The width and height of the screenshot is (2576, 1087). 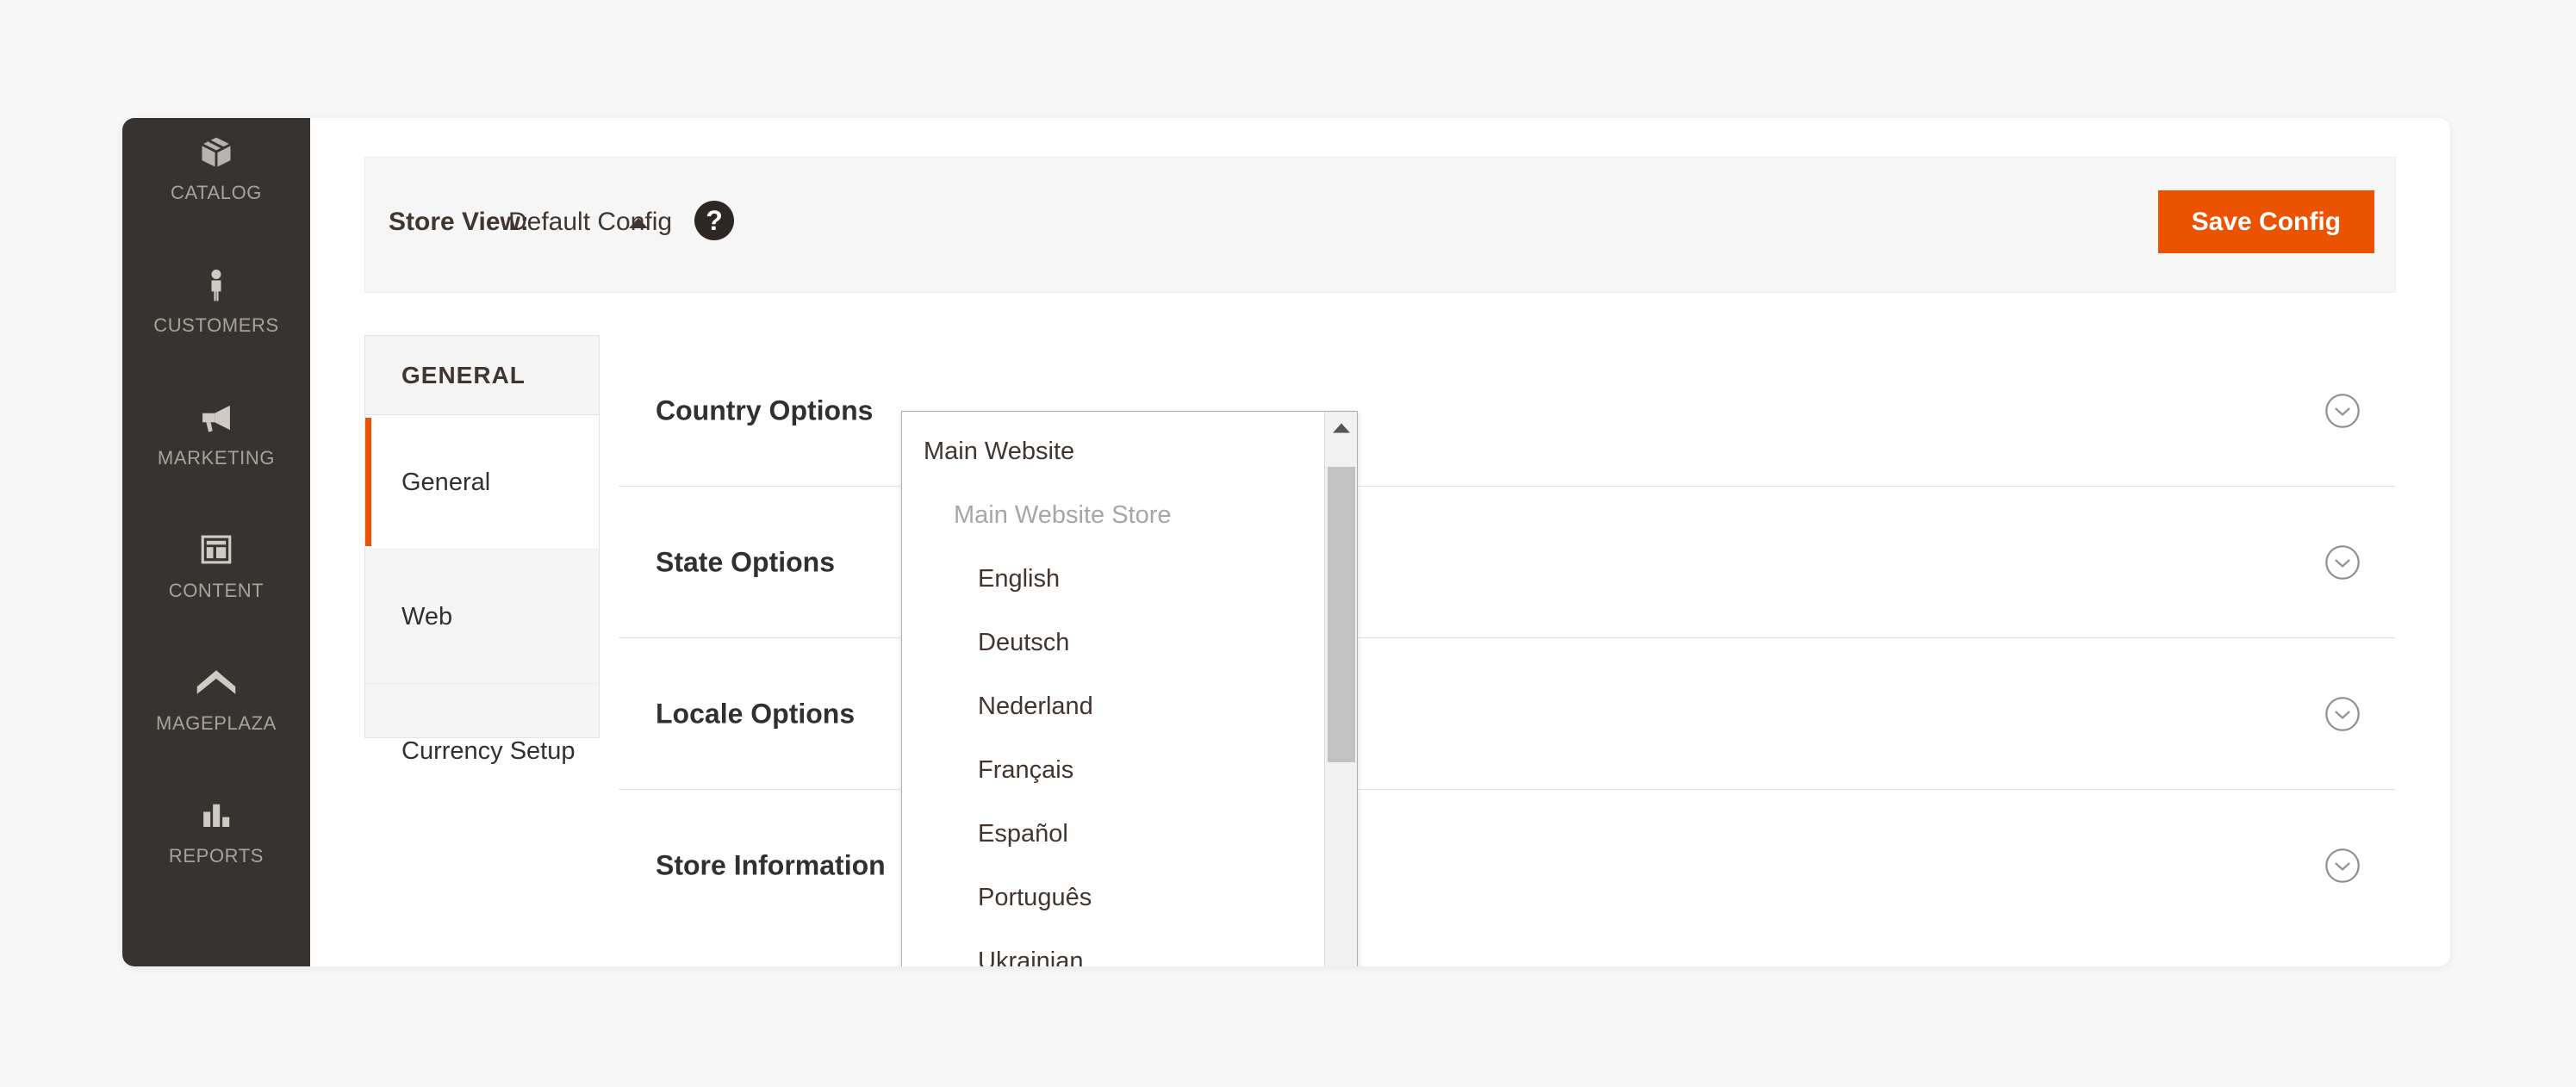 I want to click on config-section-title: Locale Options, so click(x=756, y=713).